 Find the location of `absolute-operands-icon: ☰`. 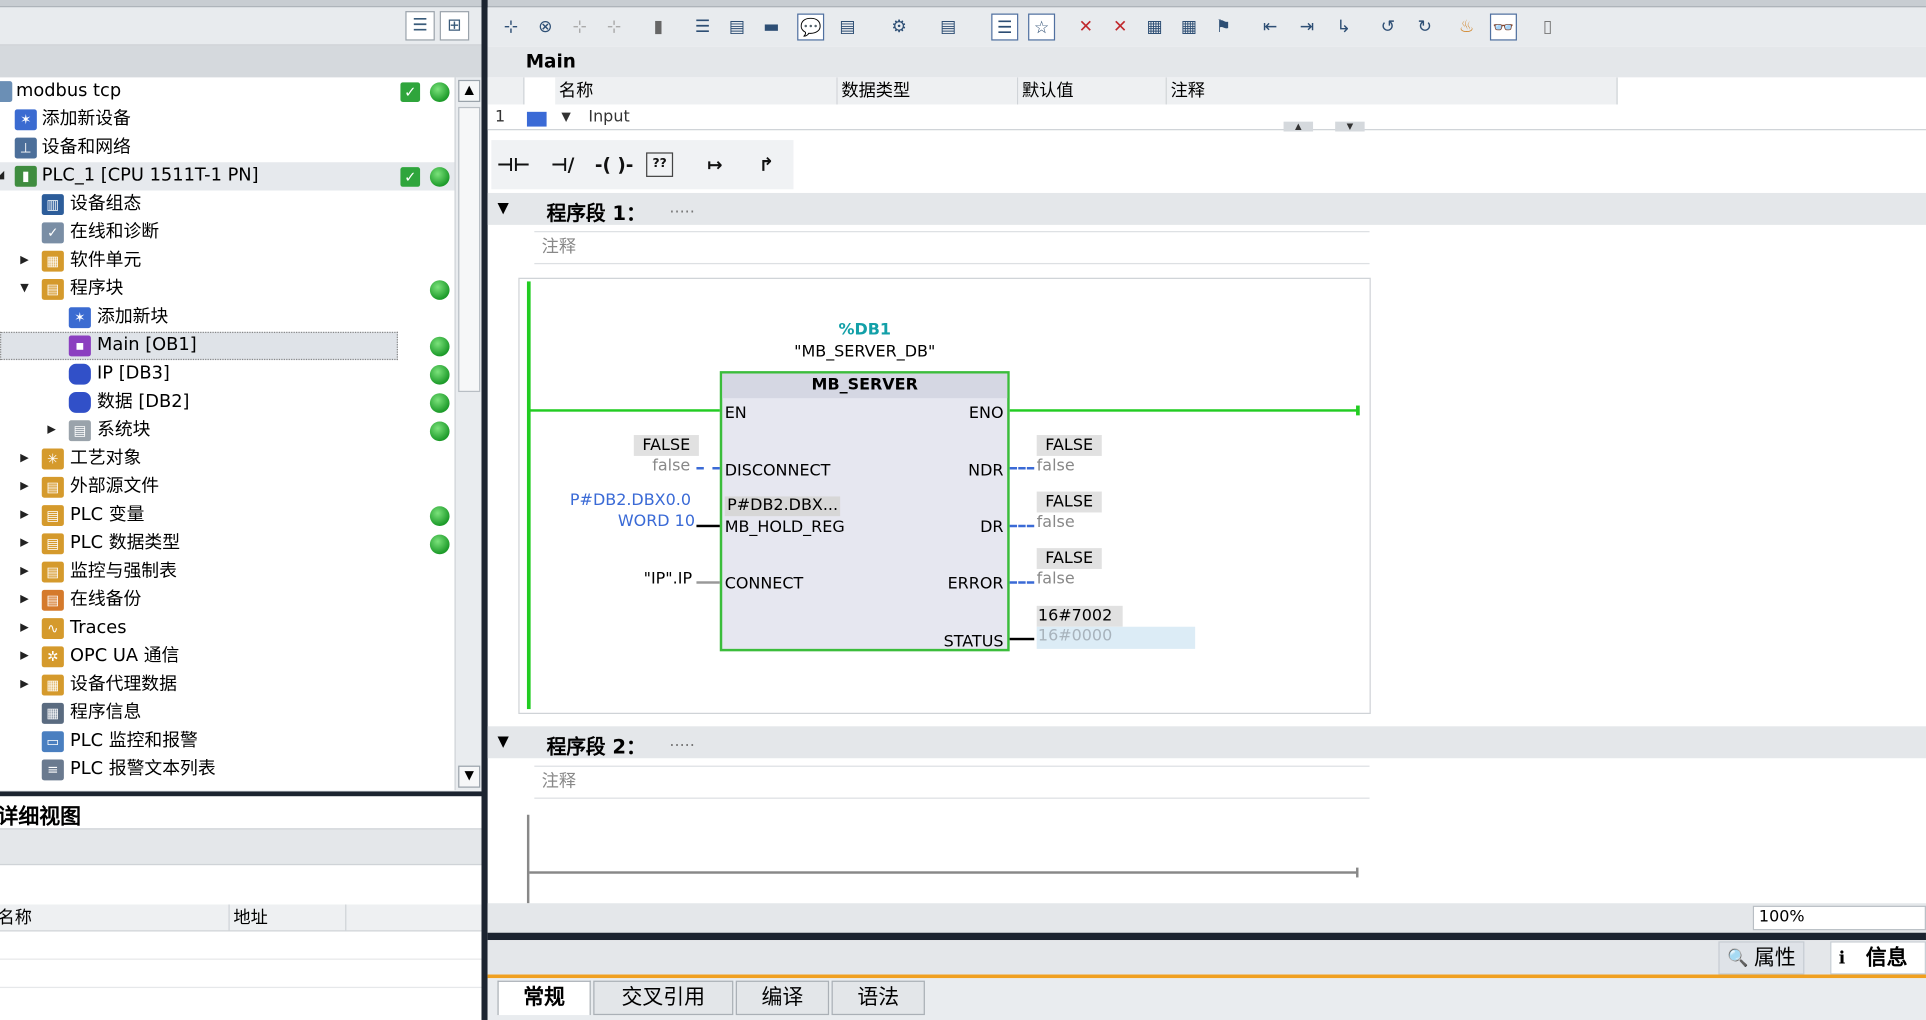

absolute-operands-icon: ☰ is located at coordinates (702, 27).